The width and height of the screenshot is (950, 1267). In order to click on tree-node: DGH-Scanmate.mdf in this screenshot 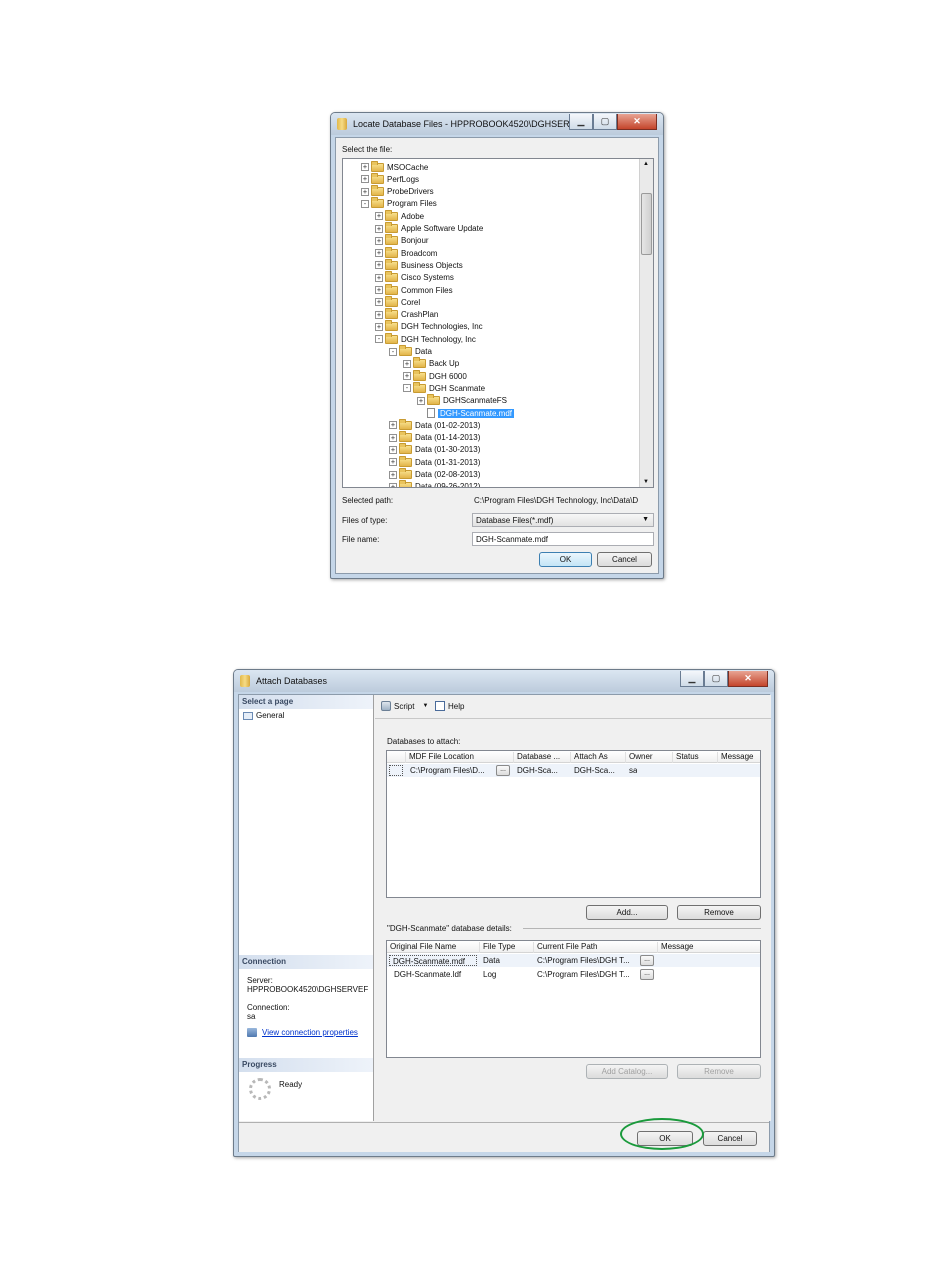, I will do `click(466, 413)`.